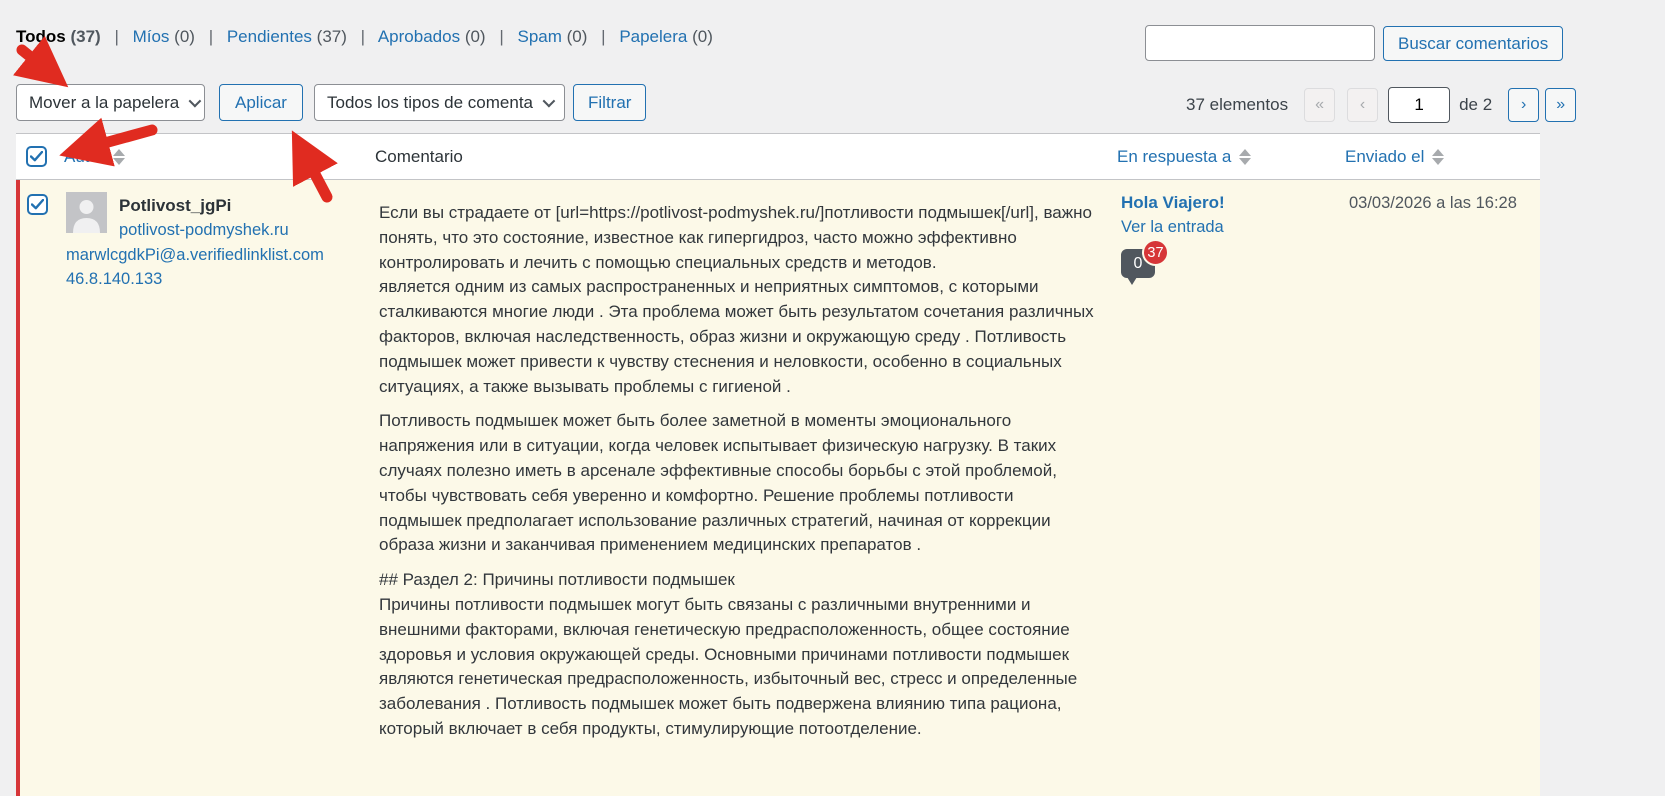  I want to click on avatar, so click(86, 212).